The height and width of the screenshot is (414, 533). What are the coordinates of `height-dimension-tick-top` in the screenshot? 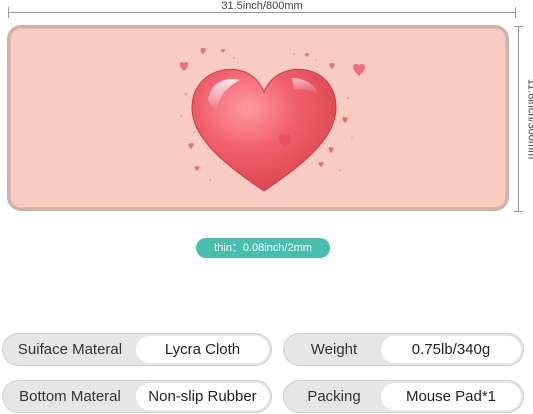 It's located at (518, 26).